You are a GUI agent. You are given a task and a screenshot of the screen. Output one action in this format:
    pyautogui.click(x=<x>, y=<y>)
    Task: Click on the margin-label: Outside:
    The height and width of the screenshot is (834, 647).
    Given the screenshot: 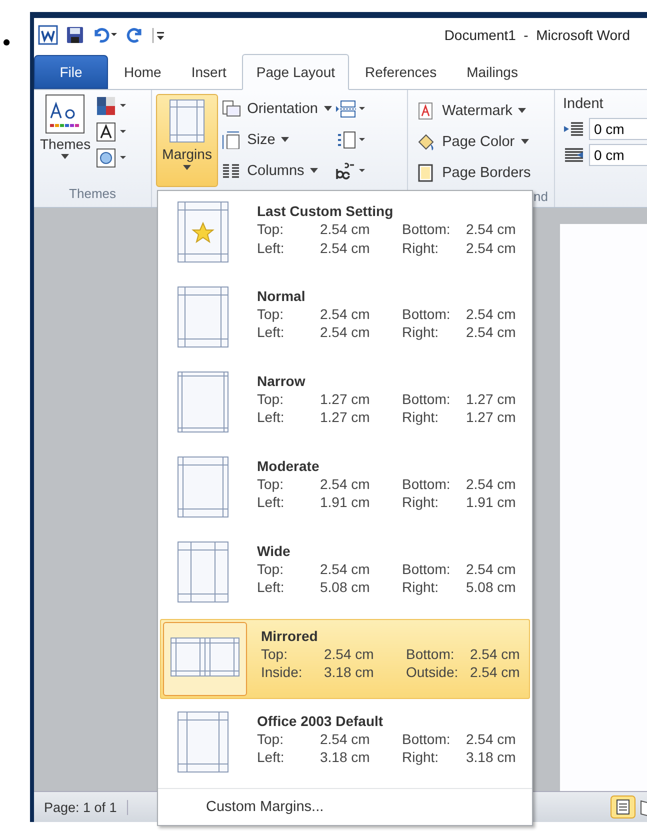 What is the action you would take?
    pyautogui.click(x=433, y=672)
    